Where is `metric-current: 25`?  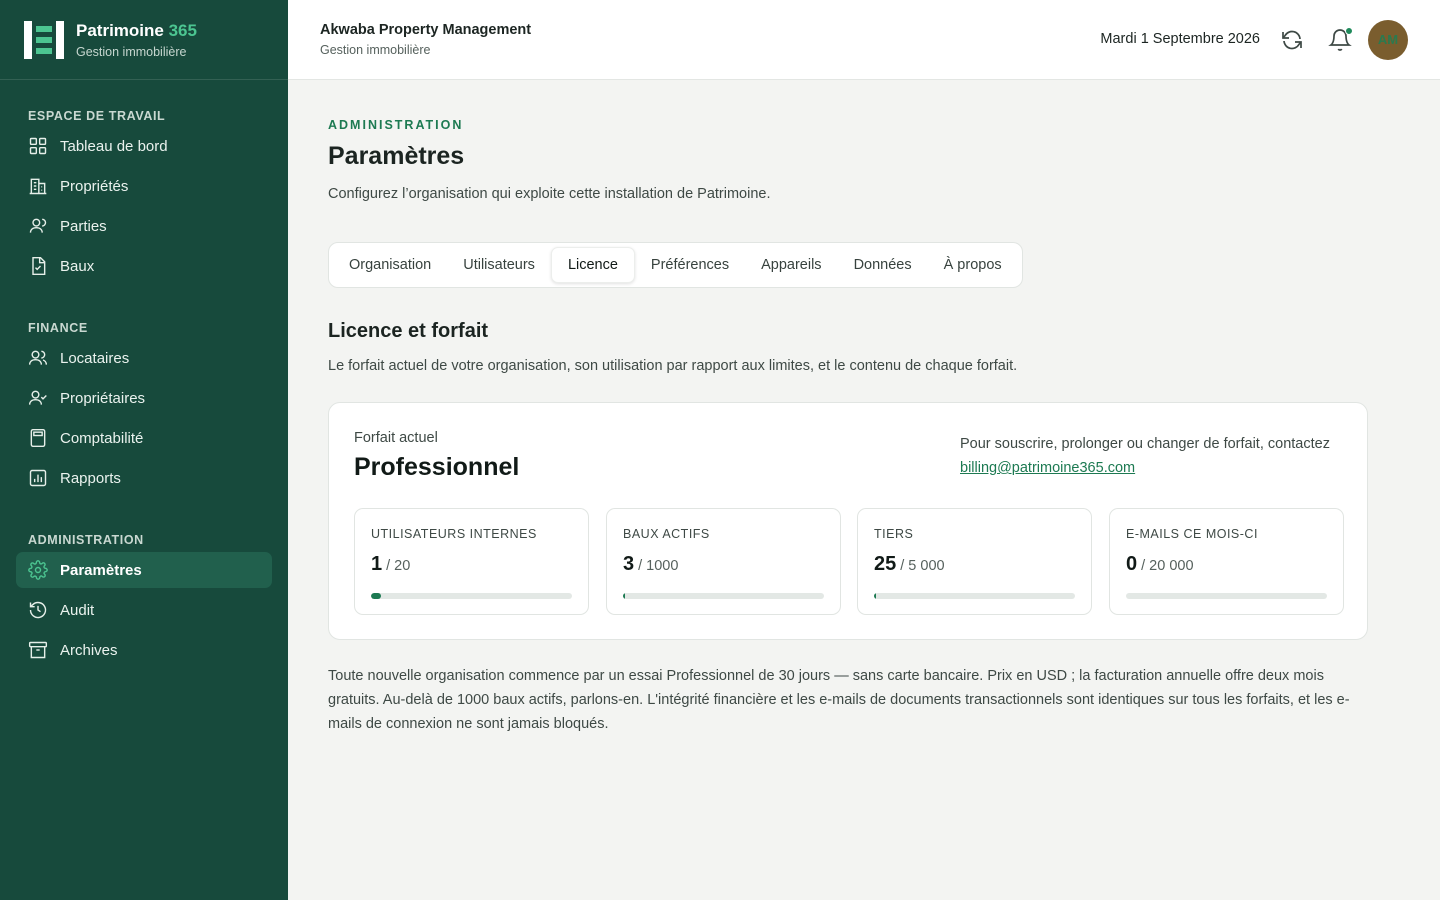 metric-current: 25 is located at coordinates (885, 564).